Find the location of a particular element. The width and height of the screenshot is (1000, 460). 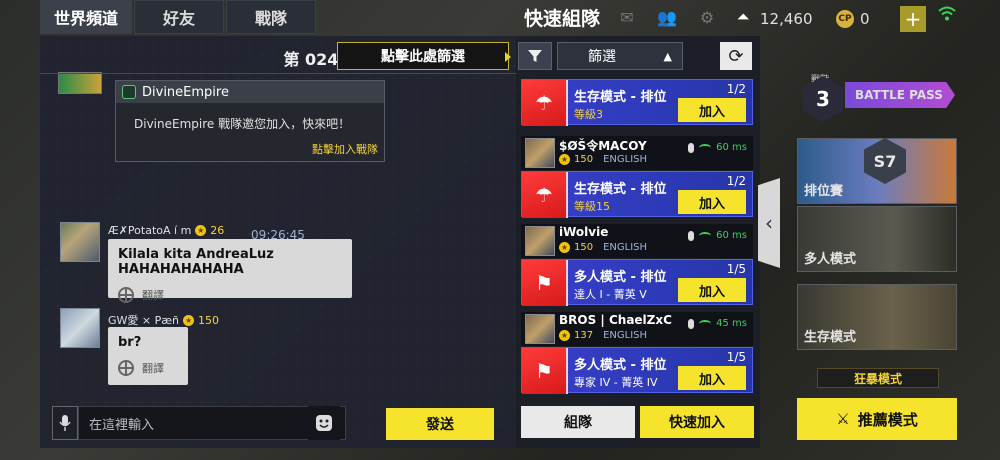

player-name: BROS | ChaelZxC is located at coordinates (615, 320).